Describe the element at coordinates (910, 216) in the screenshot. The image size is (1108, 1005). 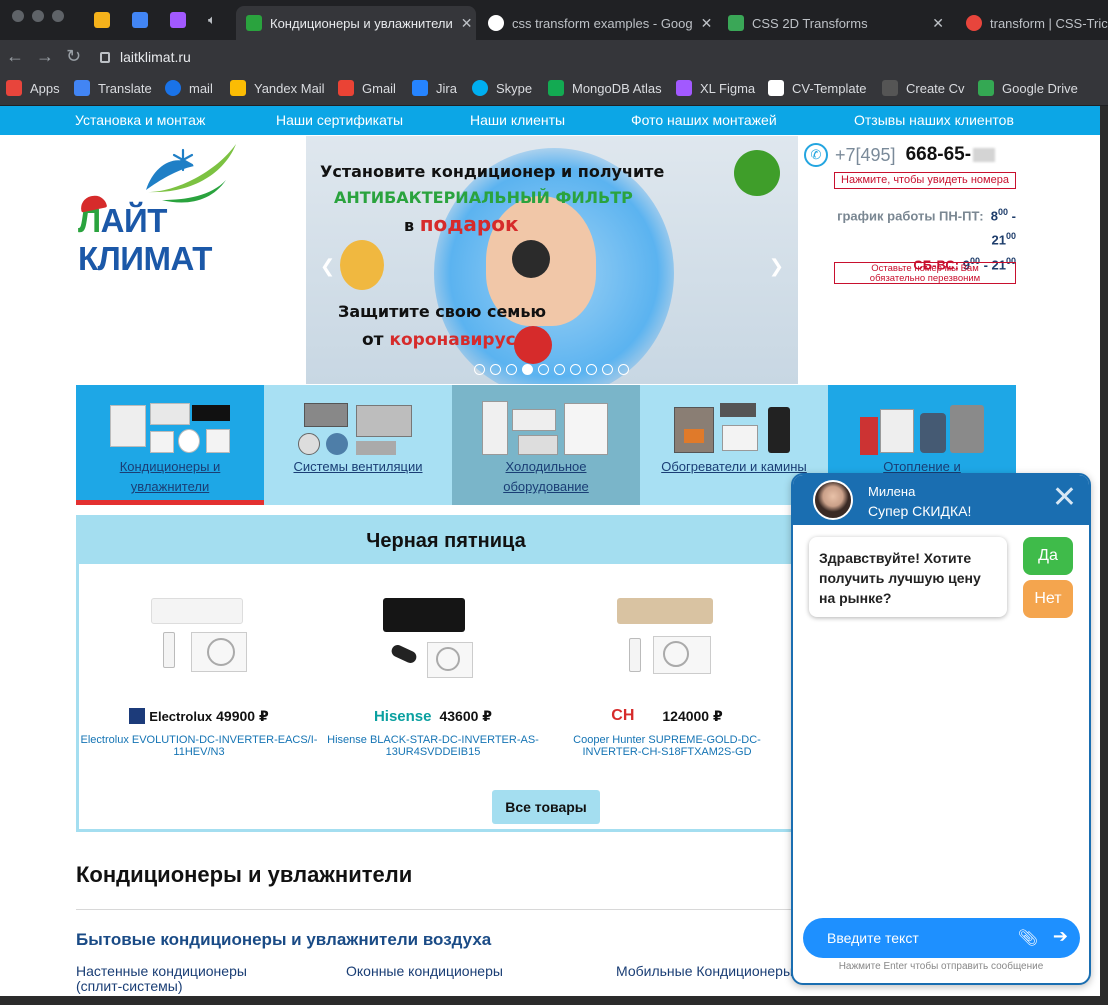
I see `hours-label: график работы ПН-ПТ:` at that location.